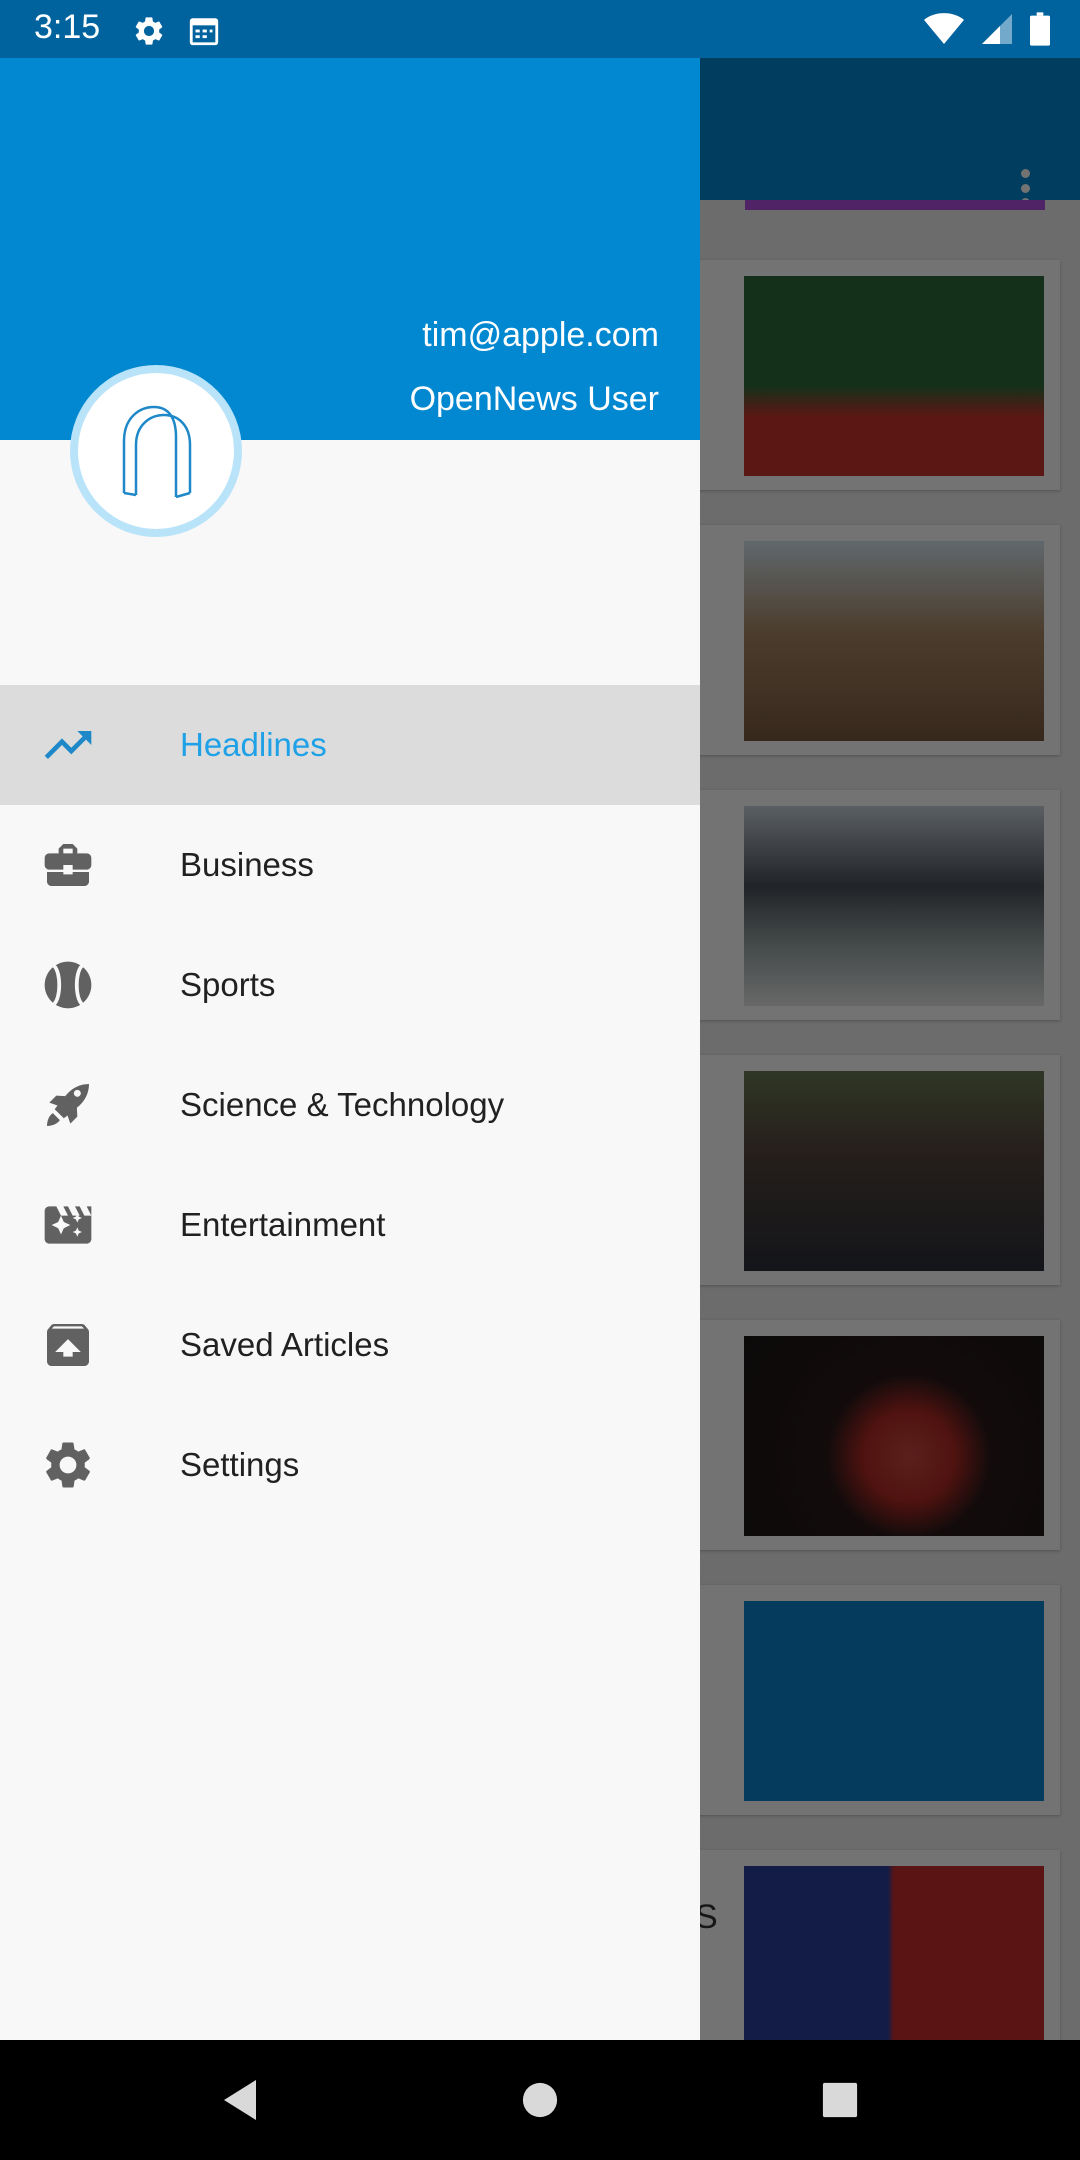 This screenshot has width=1080, height=2160. I want to click on opennews-logo-icon, so click(157, 452).